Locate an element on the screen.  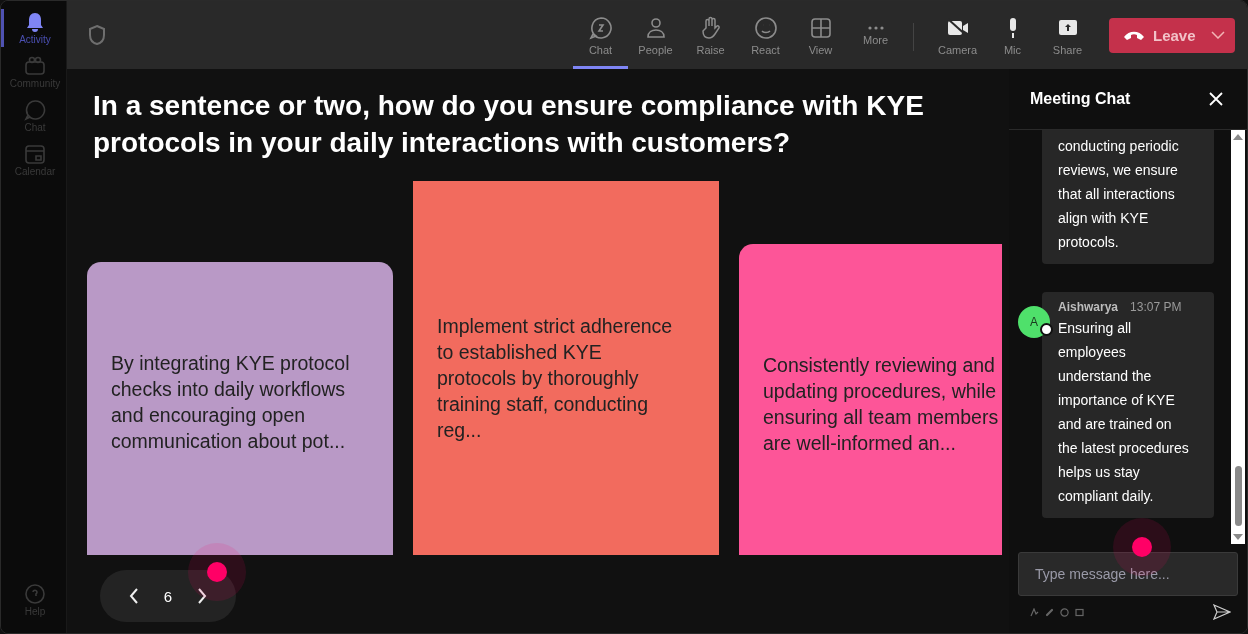
format-icon is located at coordinates (1034, 612).